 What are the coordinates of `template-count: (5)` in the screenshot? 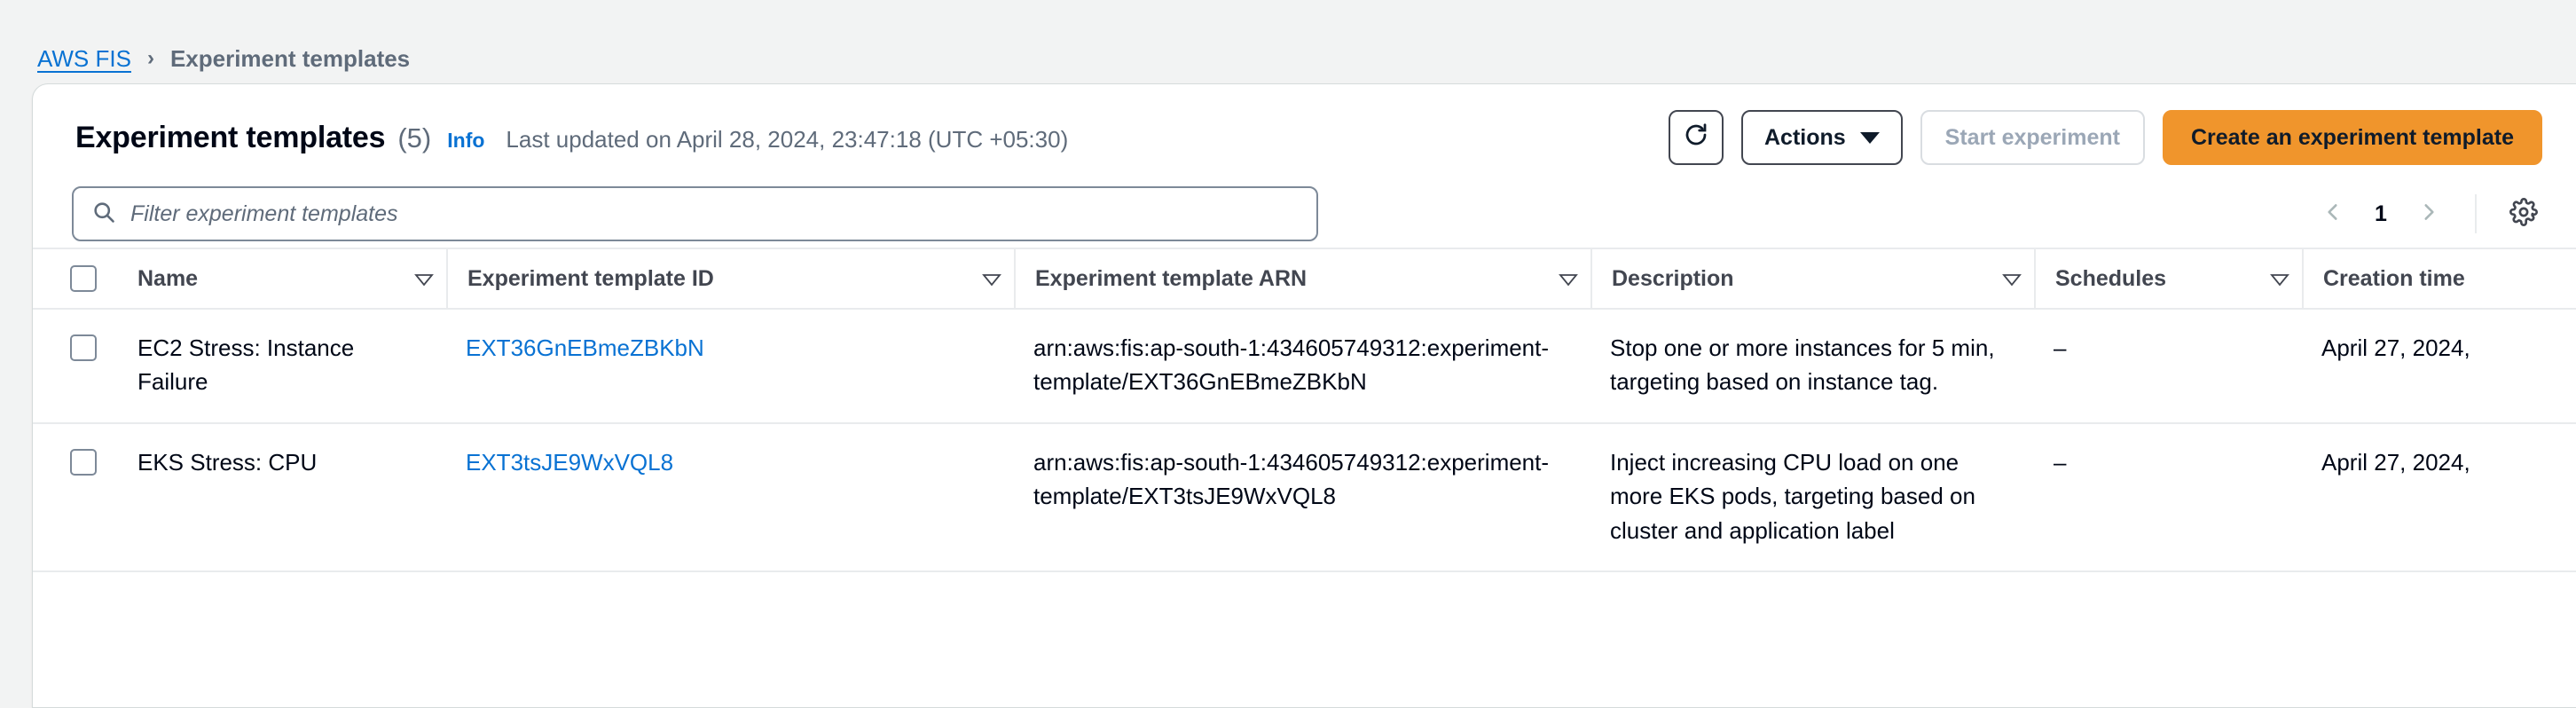 It's located at (414, 137).